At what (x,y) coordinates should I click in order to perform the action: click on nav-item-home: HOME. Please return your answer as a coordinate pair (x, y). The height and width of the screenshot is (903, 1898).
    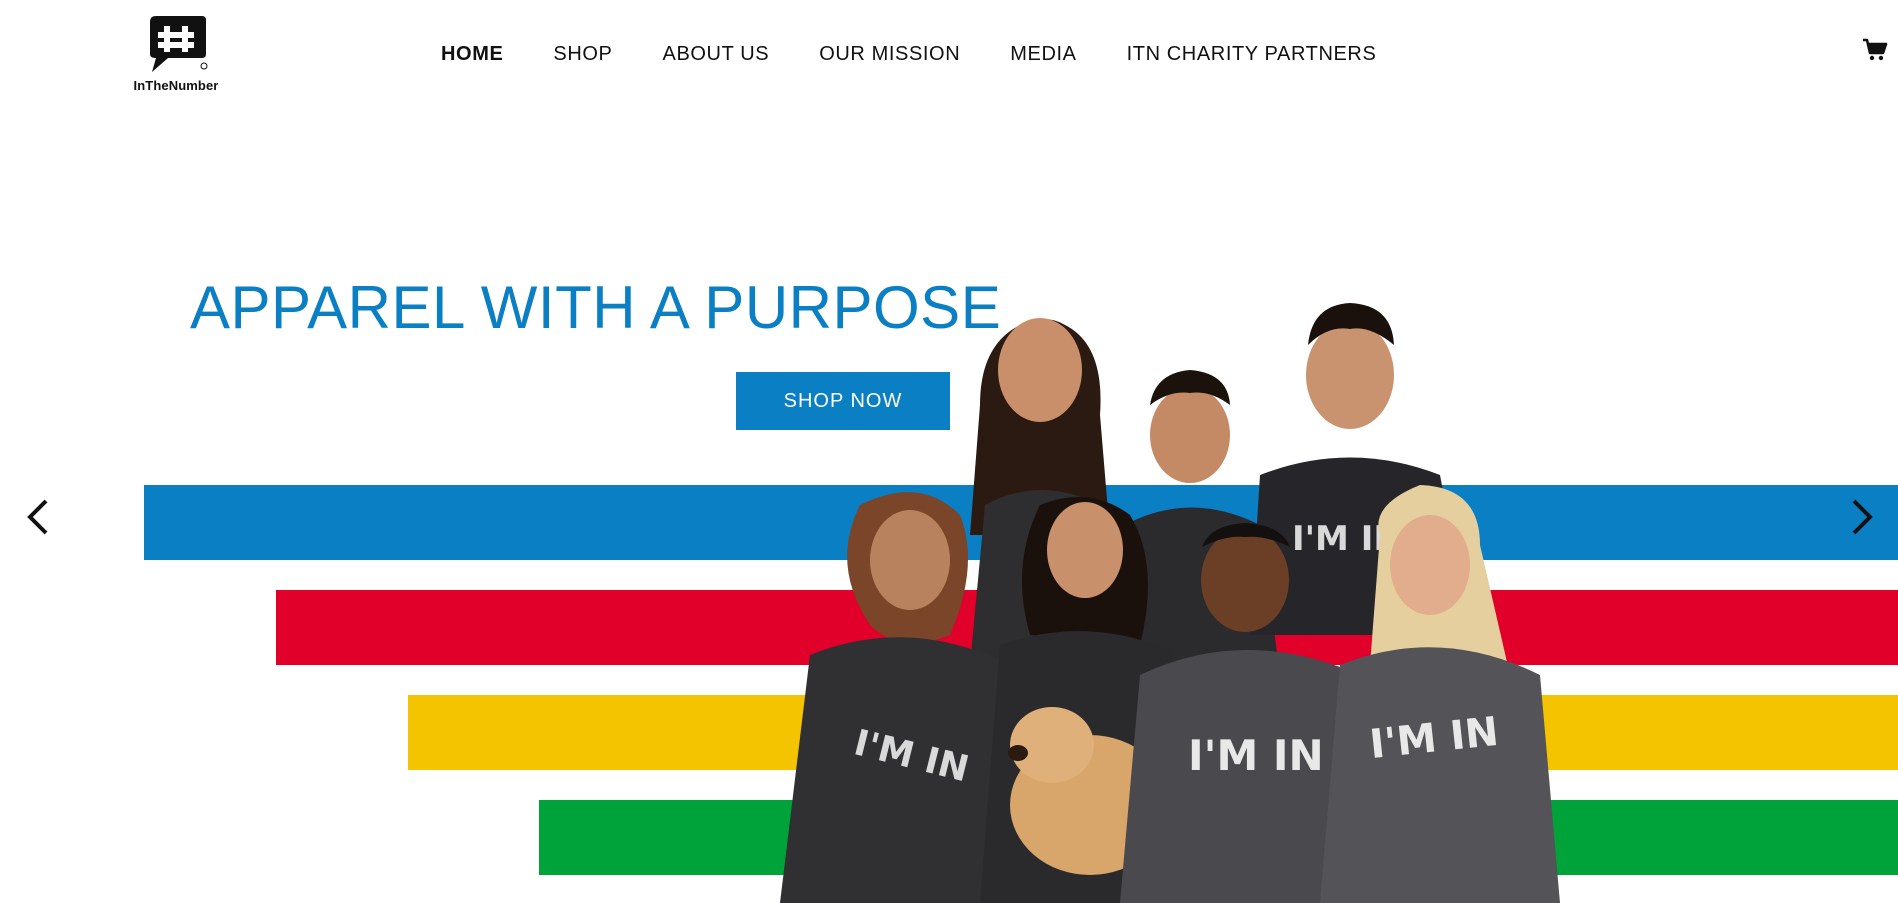
    Looking at the image, I should click on (472, 54).